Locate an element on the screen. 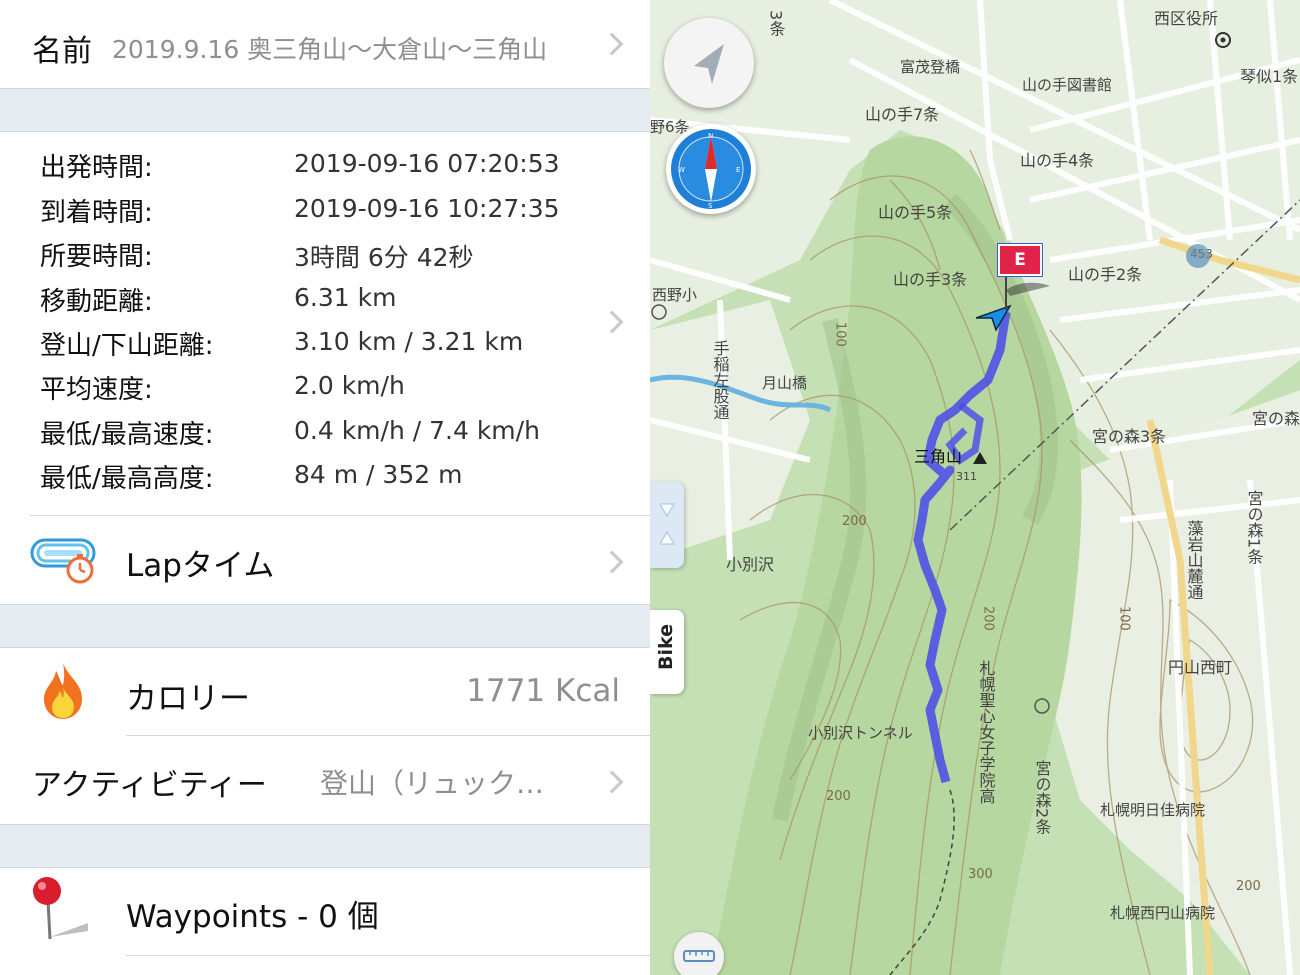  stat-row: 到着時間: 2019-09-16 10:27:35 is located at coordinates (300, 212).